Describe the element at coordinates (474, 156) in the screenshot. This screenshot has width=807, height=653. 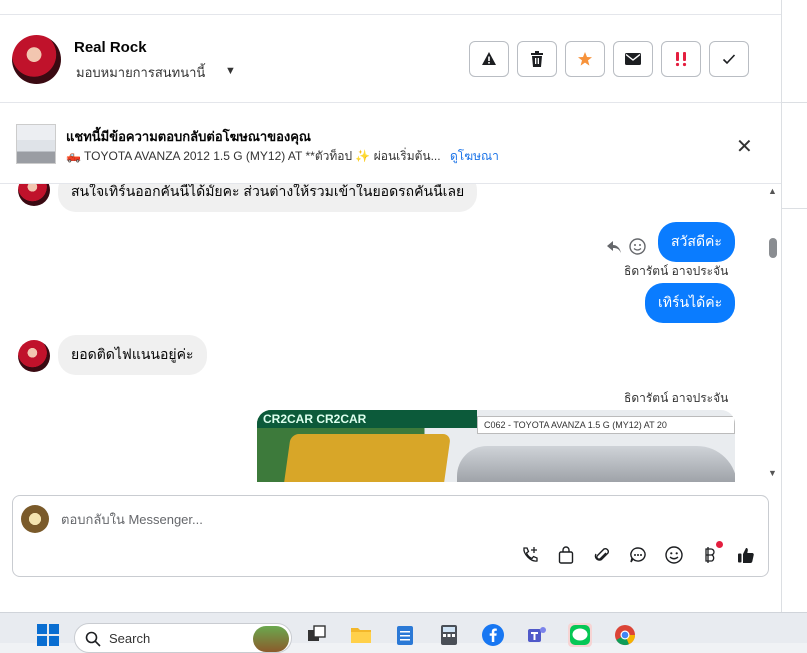
I see `view-ad-link: ดูโฆษณา` at that location.